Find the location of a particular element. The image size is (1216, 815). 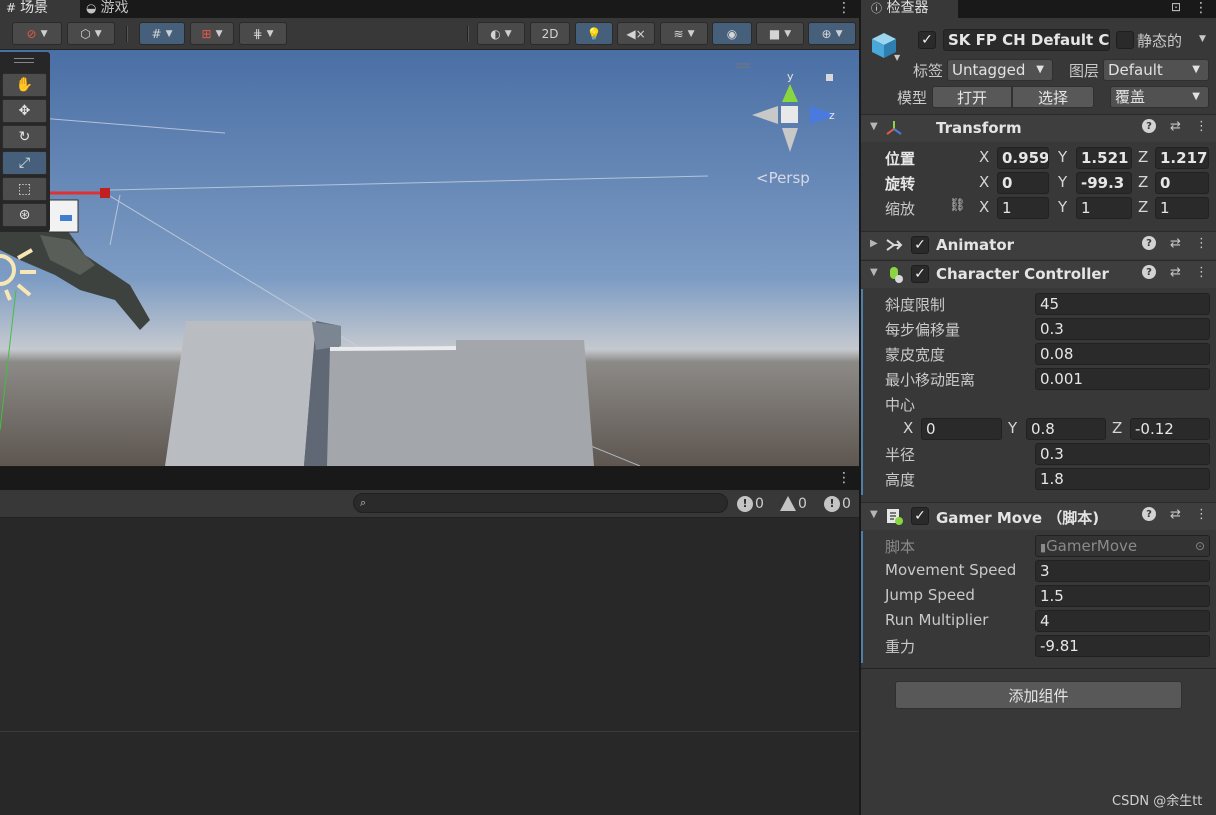

scale-x-field: 1 is located at coordinates (1023, 208).